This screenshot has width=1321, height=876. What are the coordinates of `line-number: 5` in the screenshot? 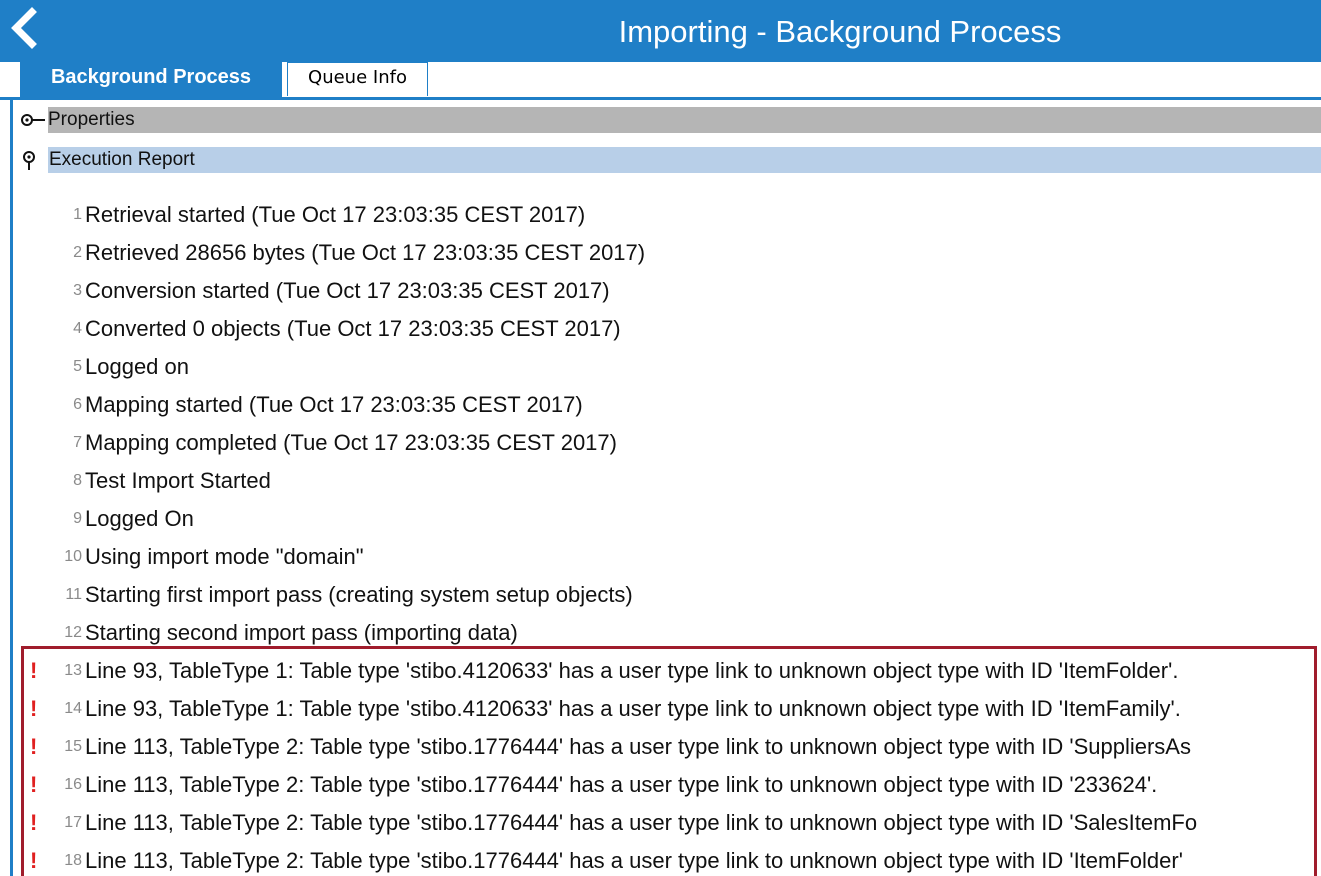 It's located at (77, 366).